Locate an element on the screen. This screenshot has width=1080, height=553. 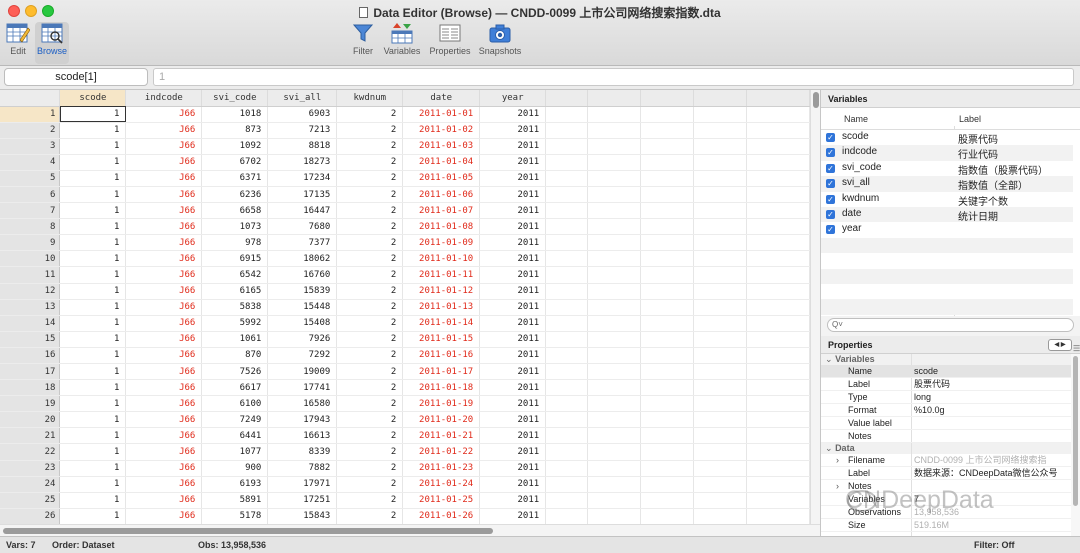
table-row: 21 1 J66 6441 16613 2 2011-01-21 2011 is located at coordinates (405, 436).